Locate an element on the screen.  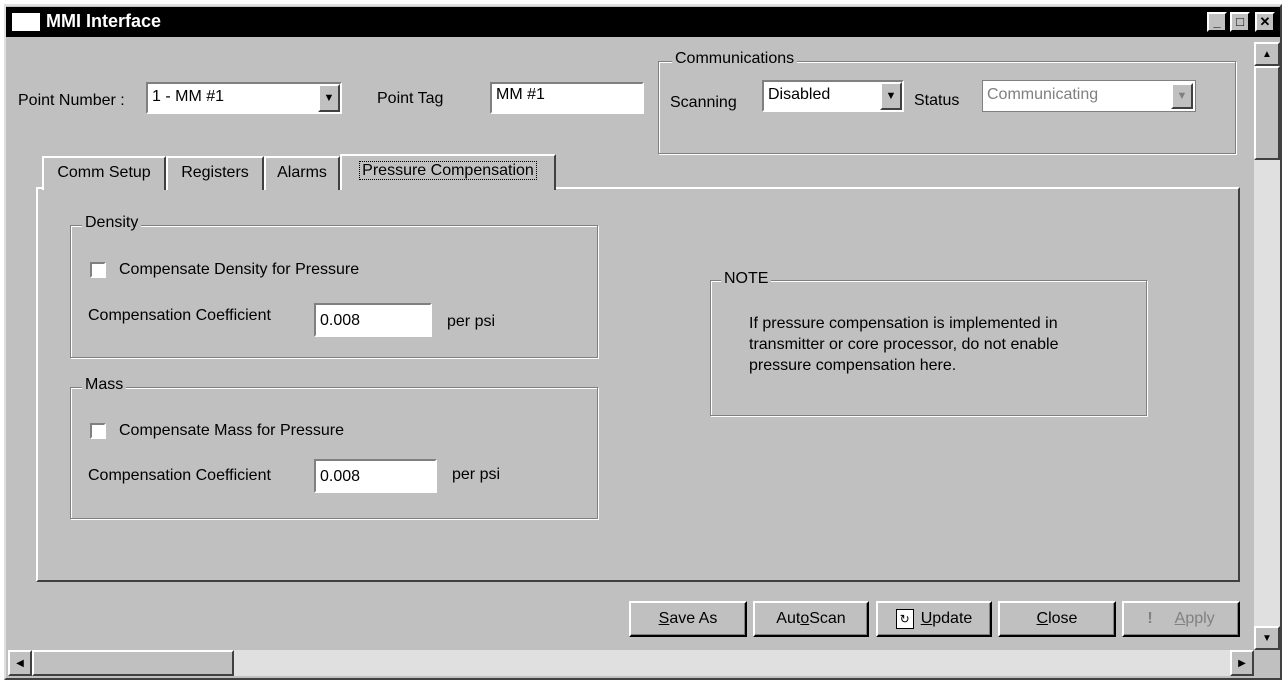
update-button: ↻ Update is located at coordinates (934, 619).